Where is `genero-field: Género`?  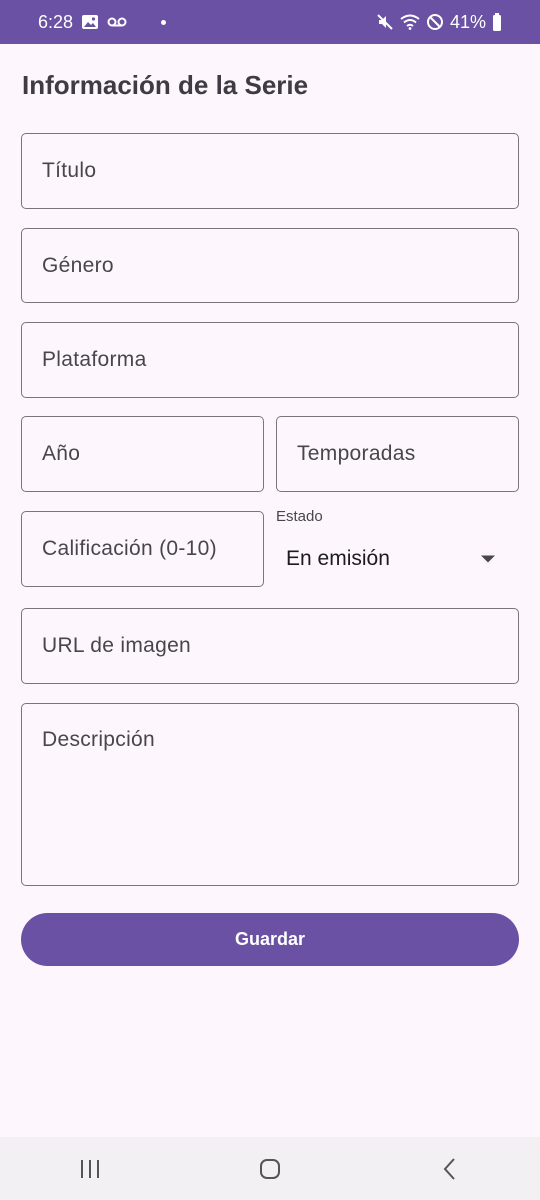 genero-field: Género is located at coordinates (270, 265).